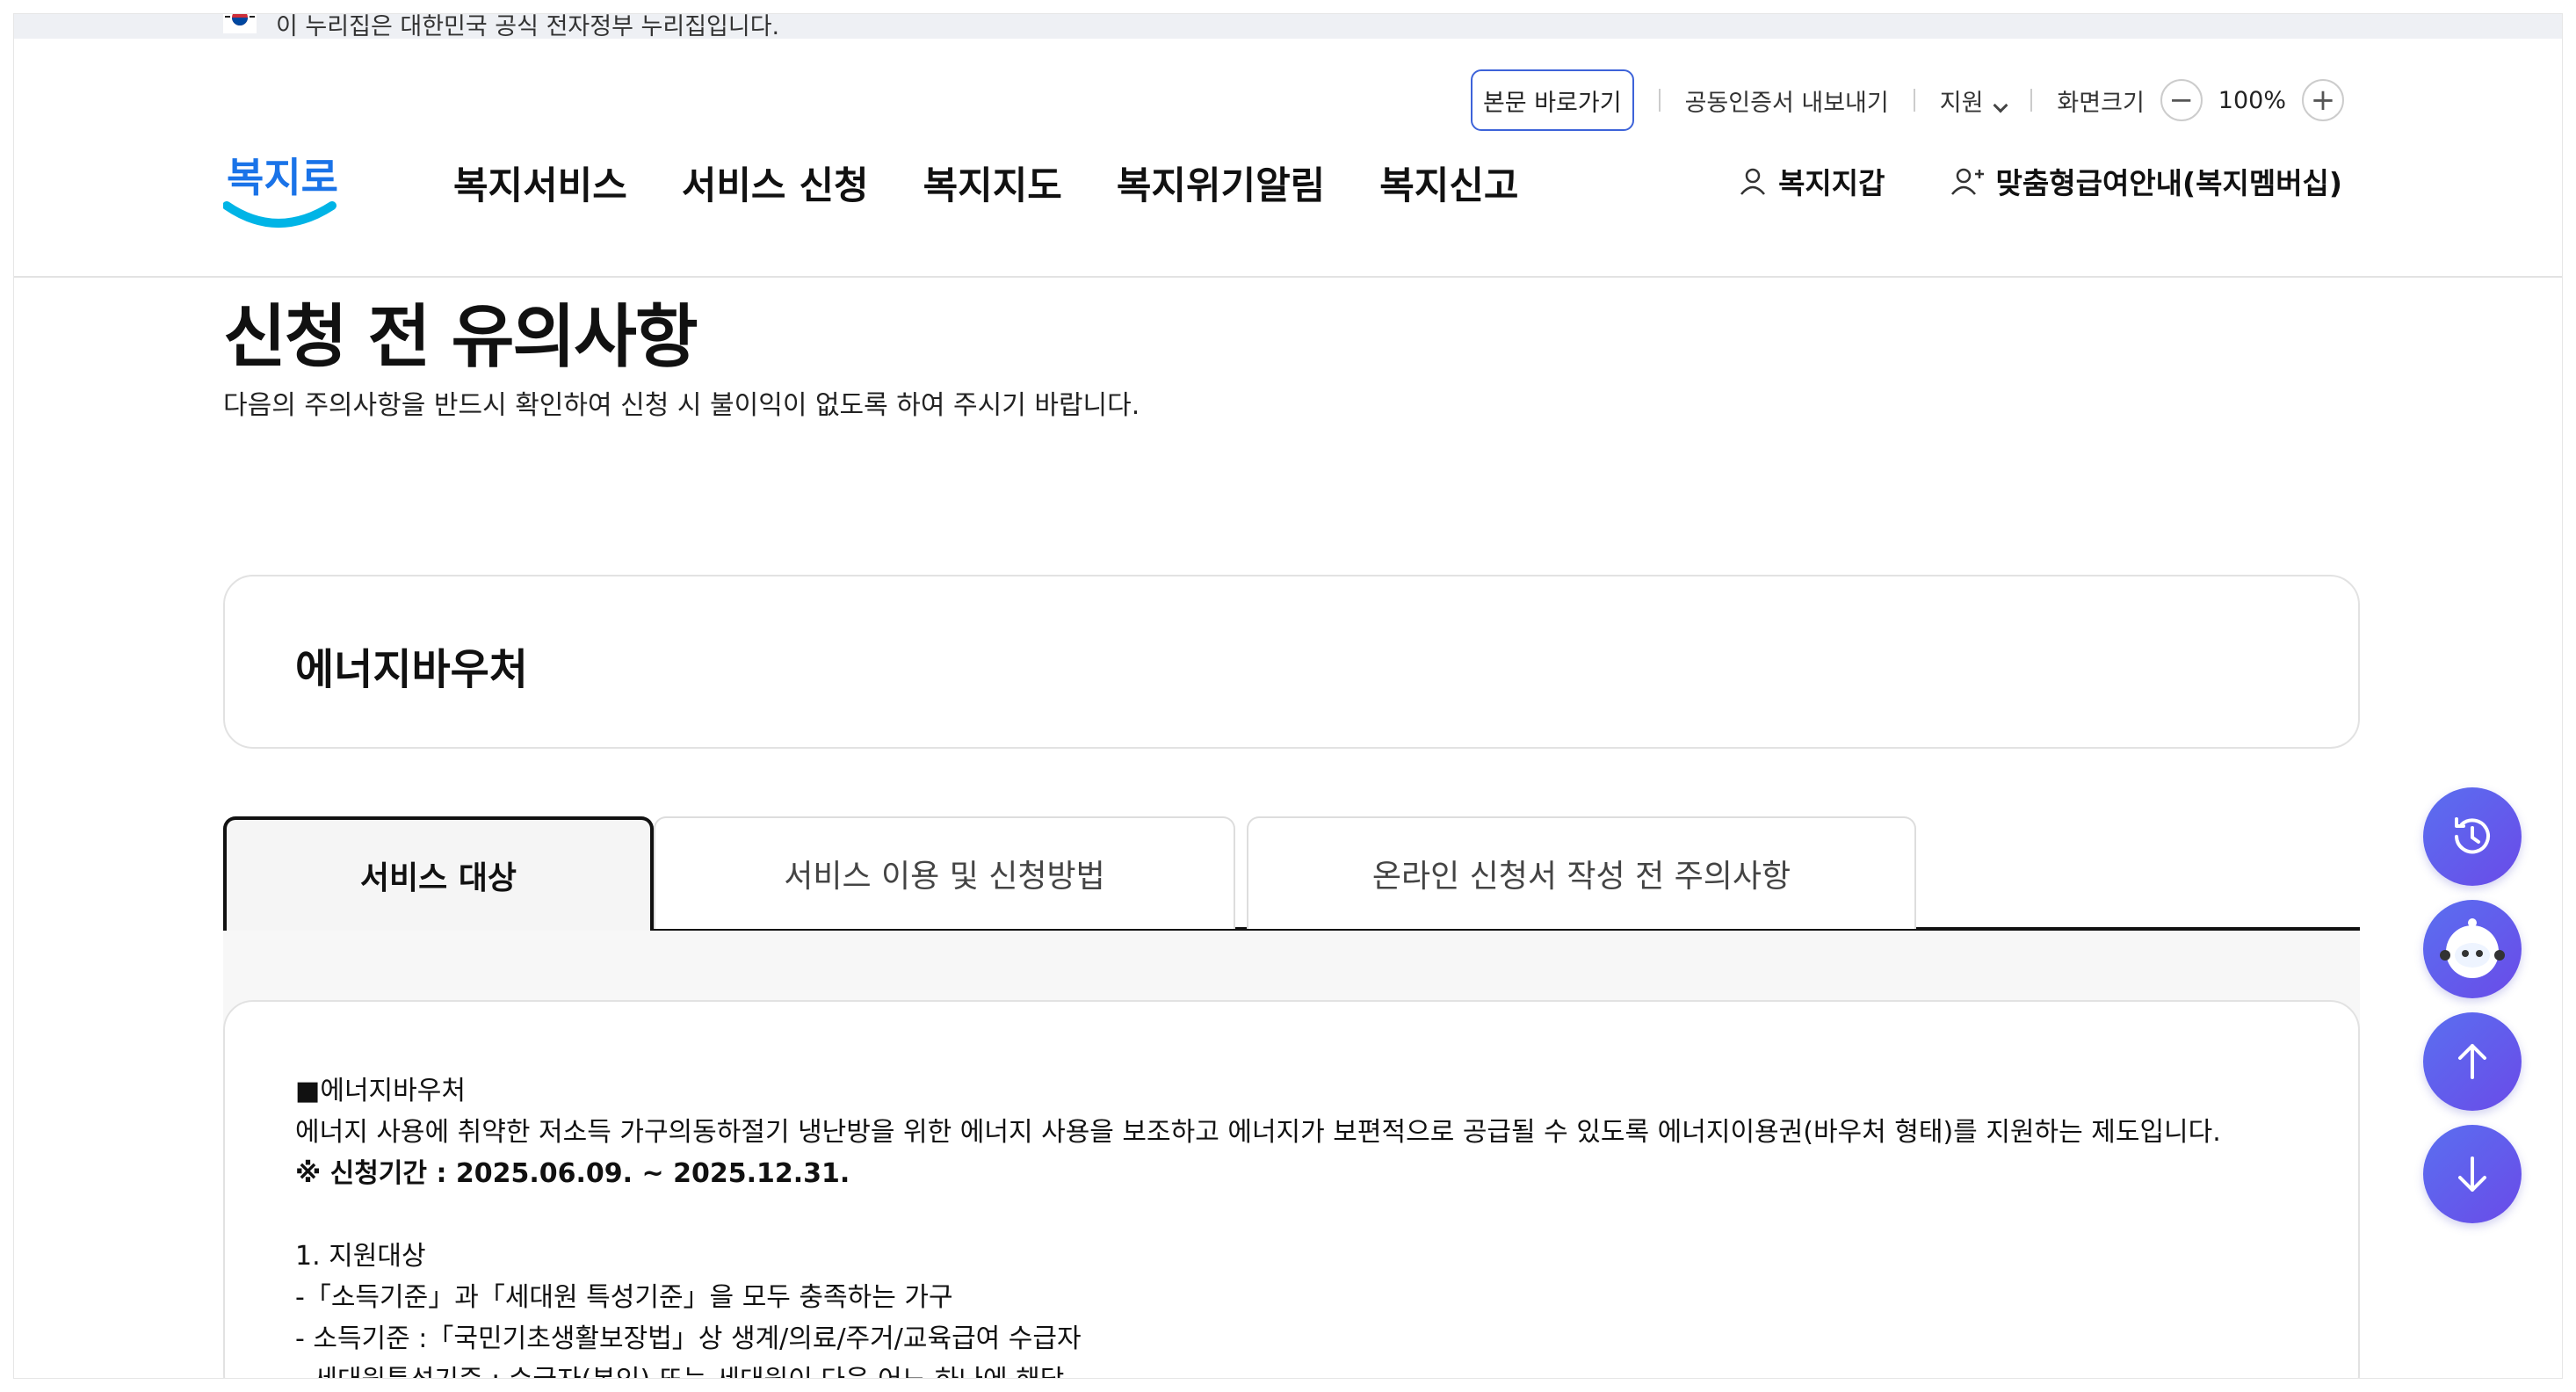  I want to click on support-dropdown: 지원, so click(1973, 101).